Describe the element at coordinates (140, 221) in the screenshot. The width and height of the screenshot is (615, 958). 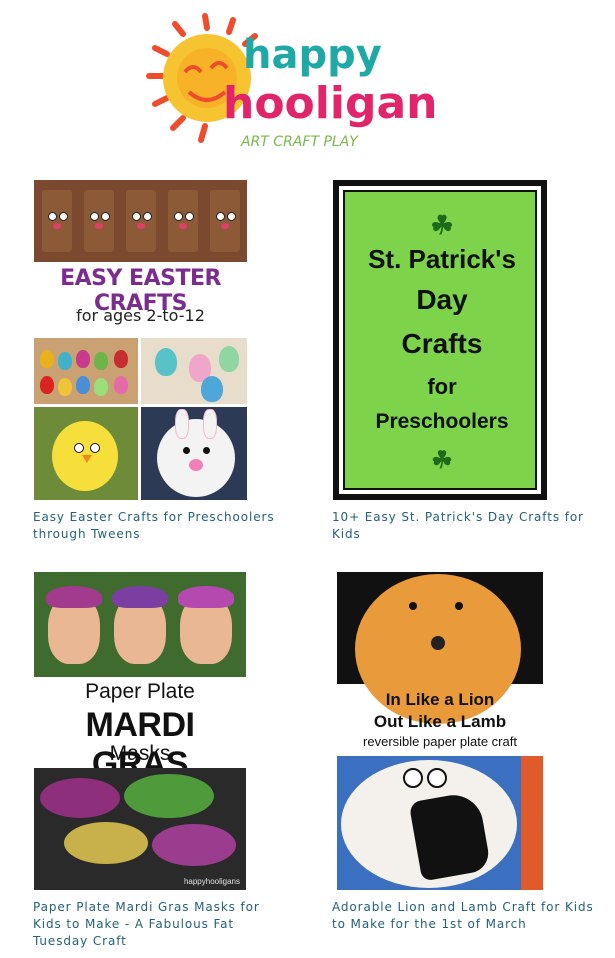
I see `bunny-bags-photo` at that location.